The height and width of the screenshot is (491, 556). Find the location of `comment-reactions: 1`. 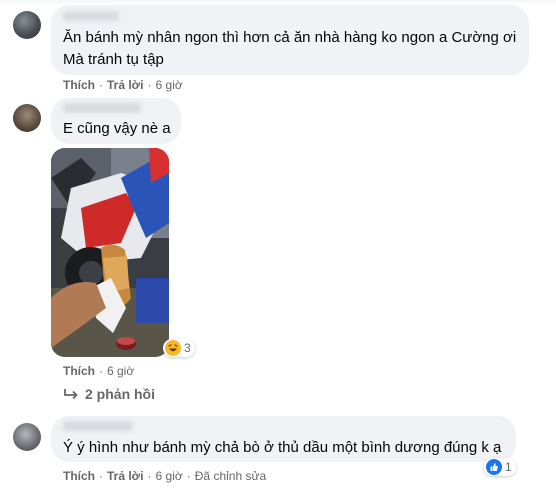

comment-reactions: 1 is located at coordinates (500, 467).